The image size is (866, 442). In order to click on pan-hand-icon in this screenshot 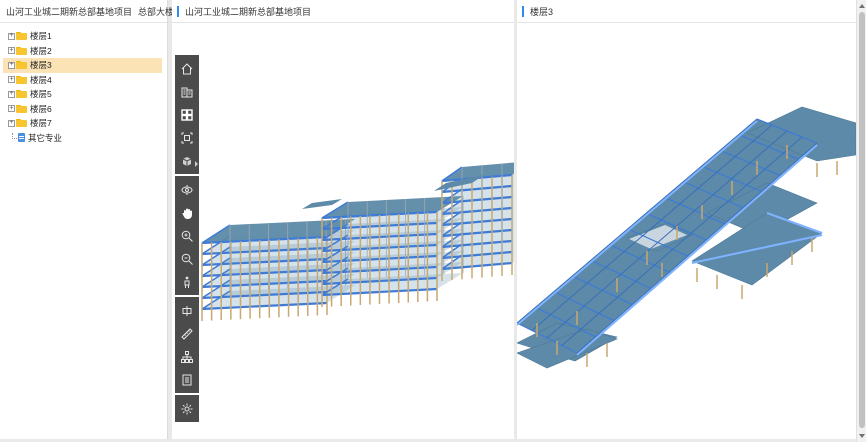, I will do `click(187, 213)`.